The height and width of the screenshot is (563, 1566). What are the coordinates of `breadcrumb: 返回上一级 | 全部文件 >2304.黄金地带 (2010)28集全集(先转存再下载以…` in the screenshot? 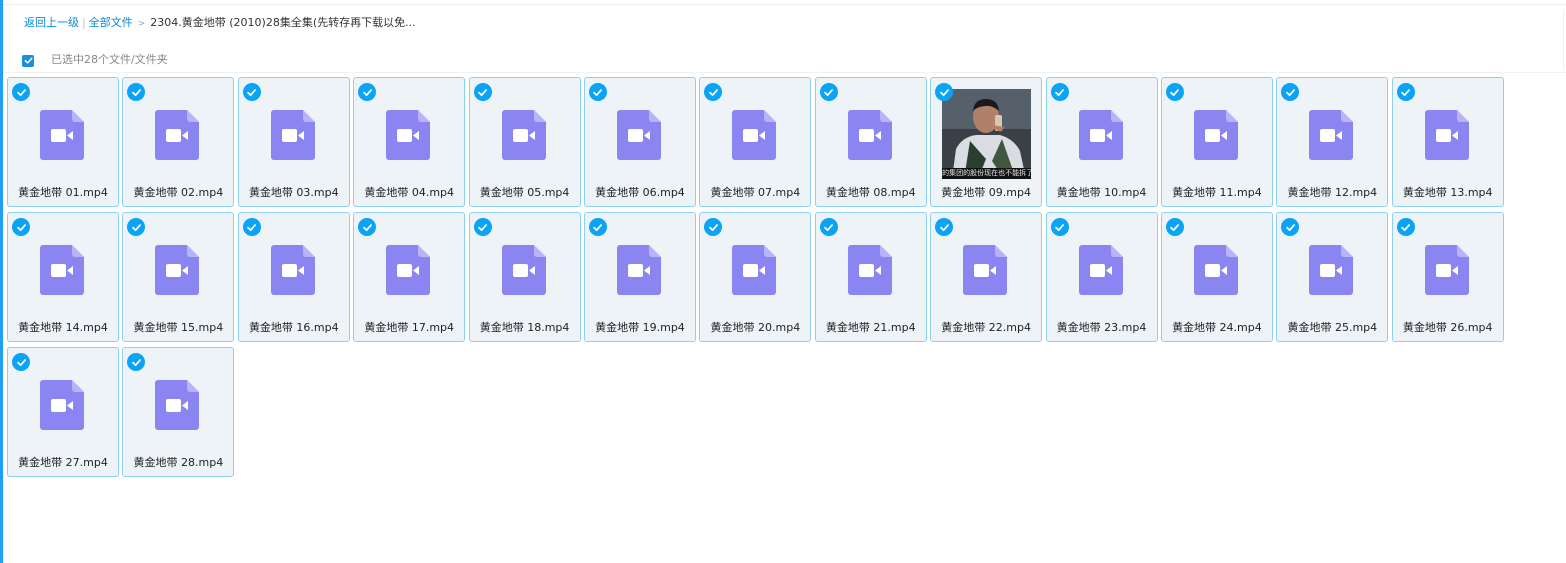 It's located at (220, 23).